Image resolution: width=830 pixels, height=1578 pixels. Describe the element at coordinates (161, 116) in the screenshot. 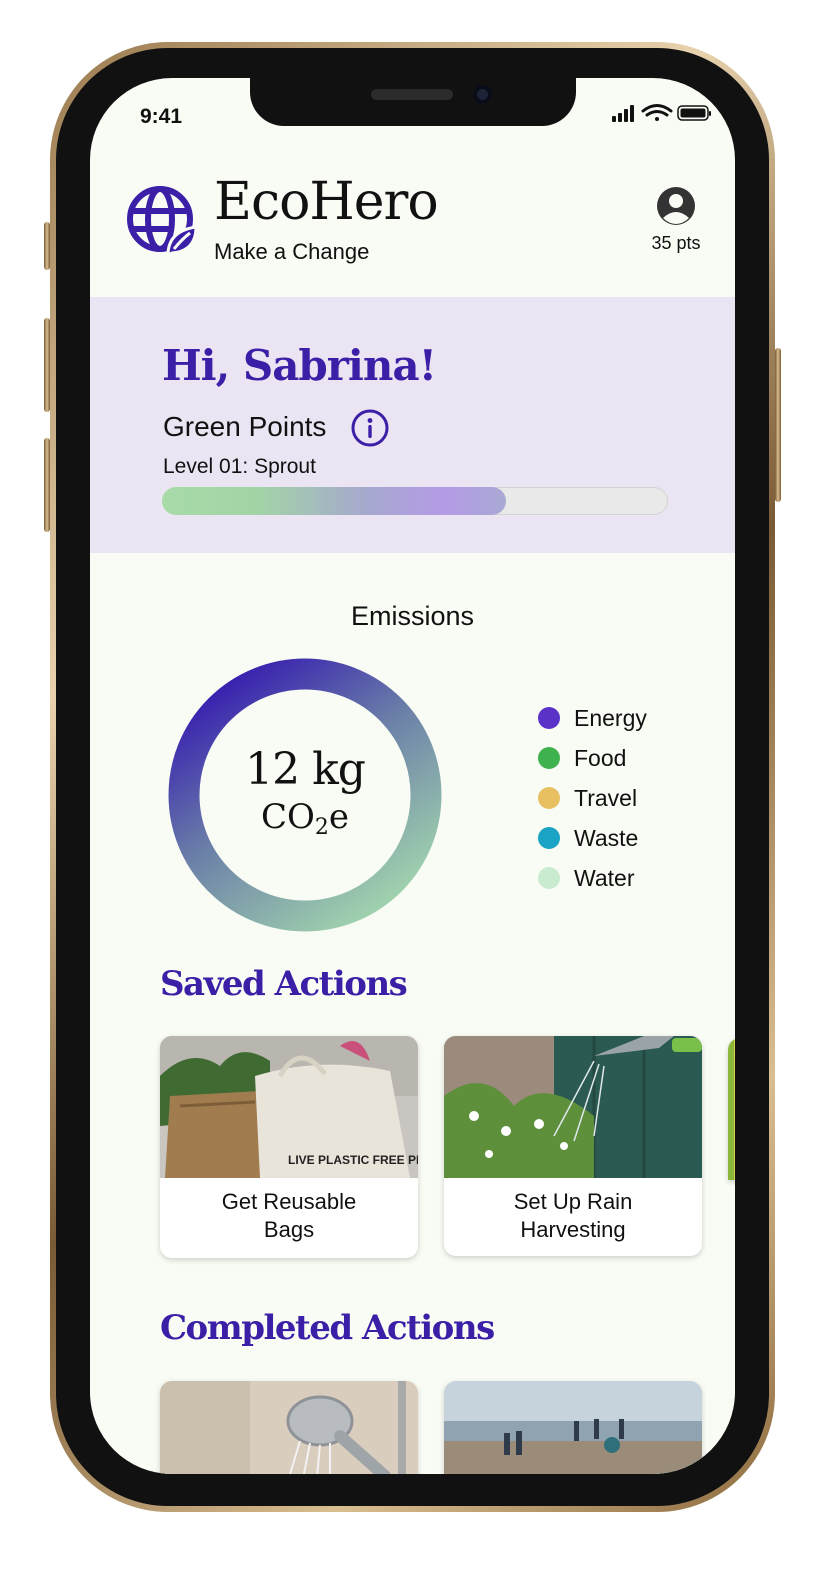

I see `status-time: 9:41` at that location.